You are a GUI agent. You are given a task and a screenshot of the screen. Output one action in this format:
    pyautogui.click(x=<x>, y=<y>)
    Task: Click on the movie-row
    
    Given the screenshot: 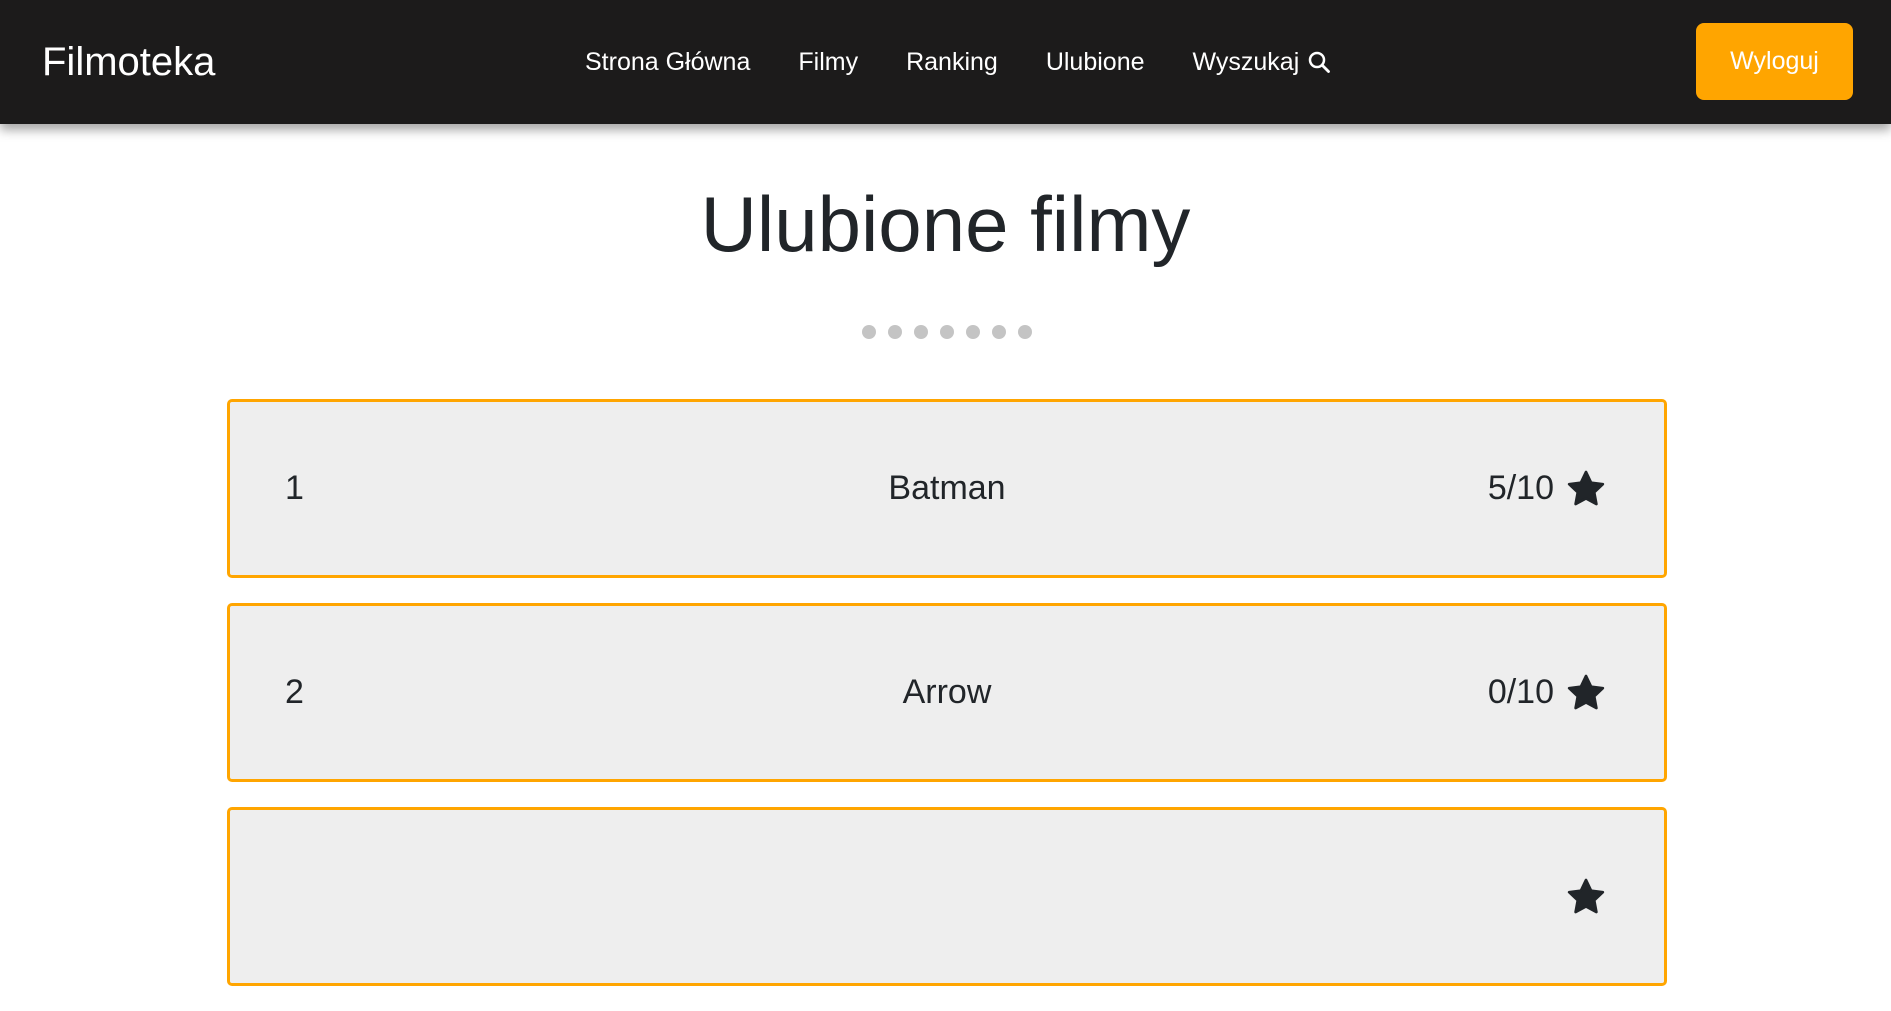 What is the action you would take?
    pyautogui.click(x=947, y=896)
    